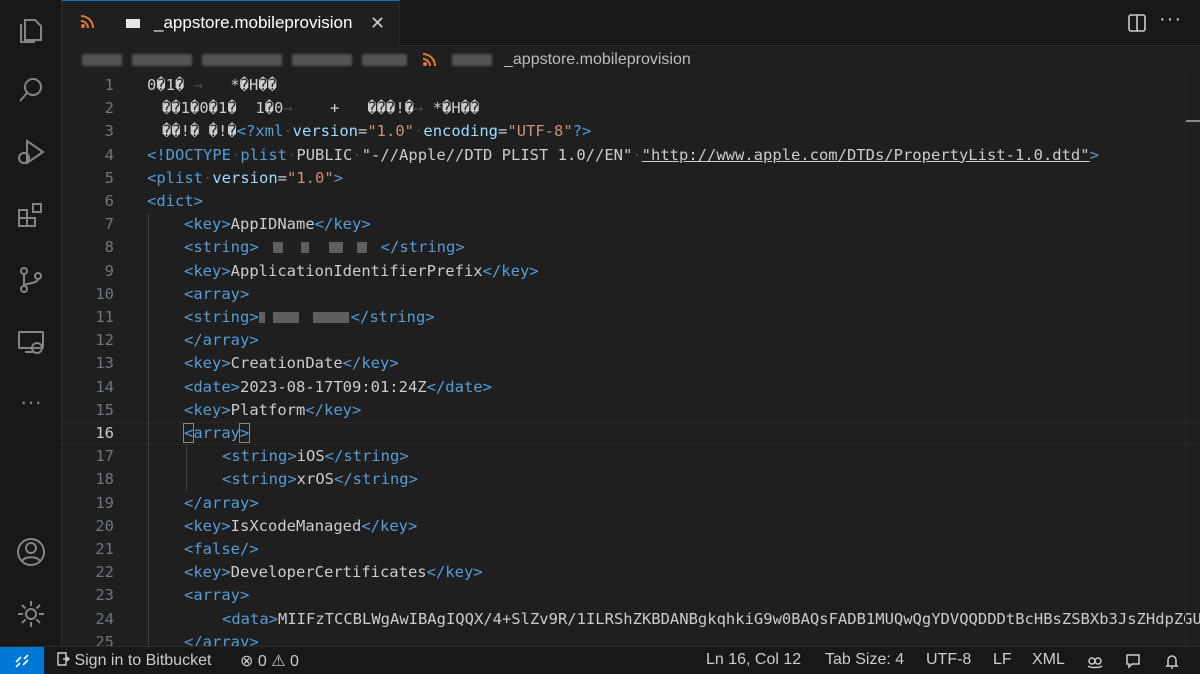  Describe the element at coordinates (289, 572) in the screenshot. I see `code-line: 22 <key>DeveloperCertificates</key>` at that location.